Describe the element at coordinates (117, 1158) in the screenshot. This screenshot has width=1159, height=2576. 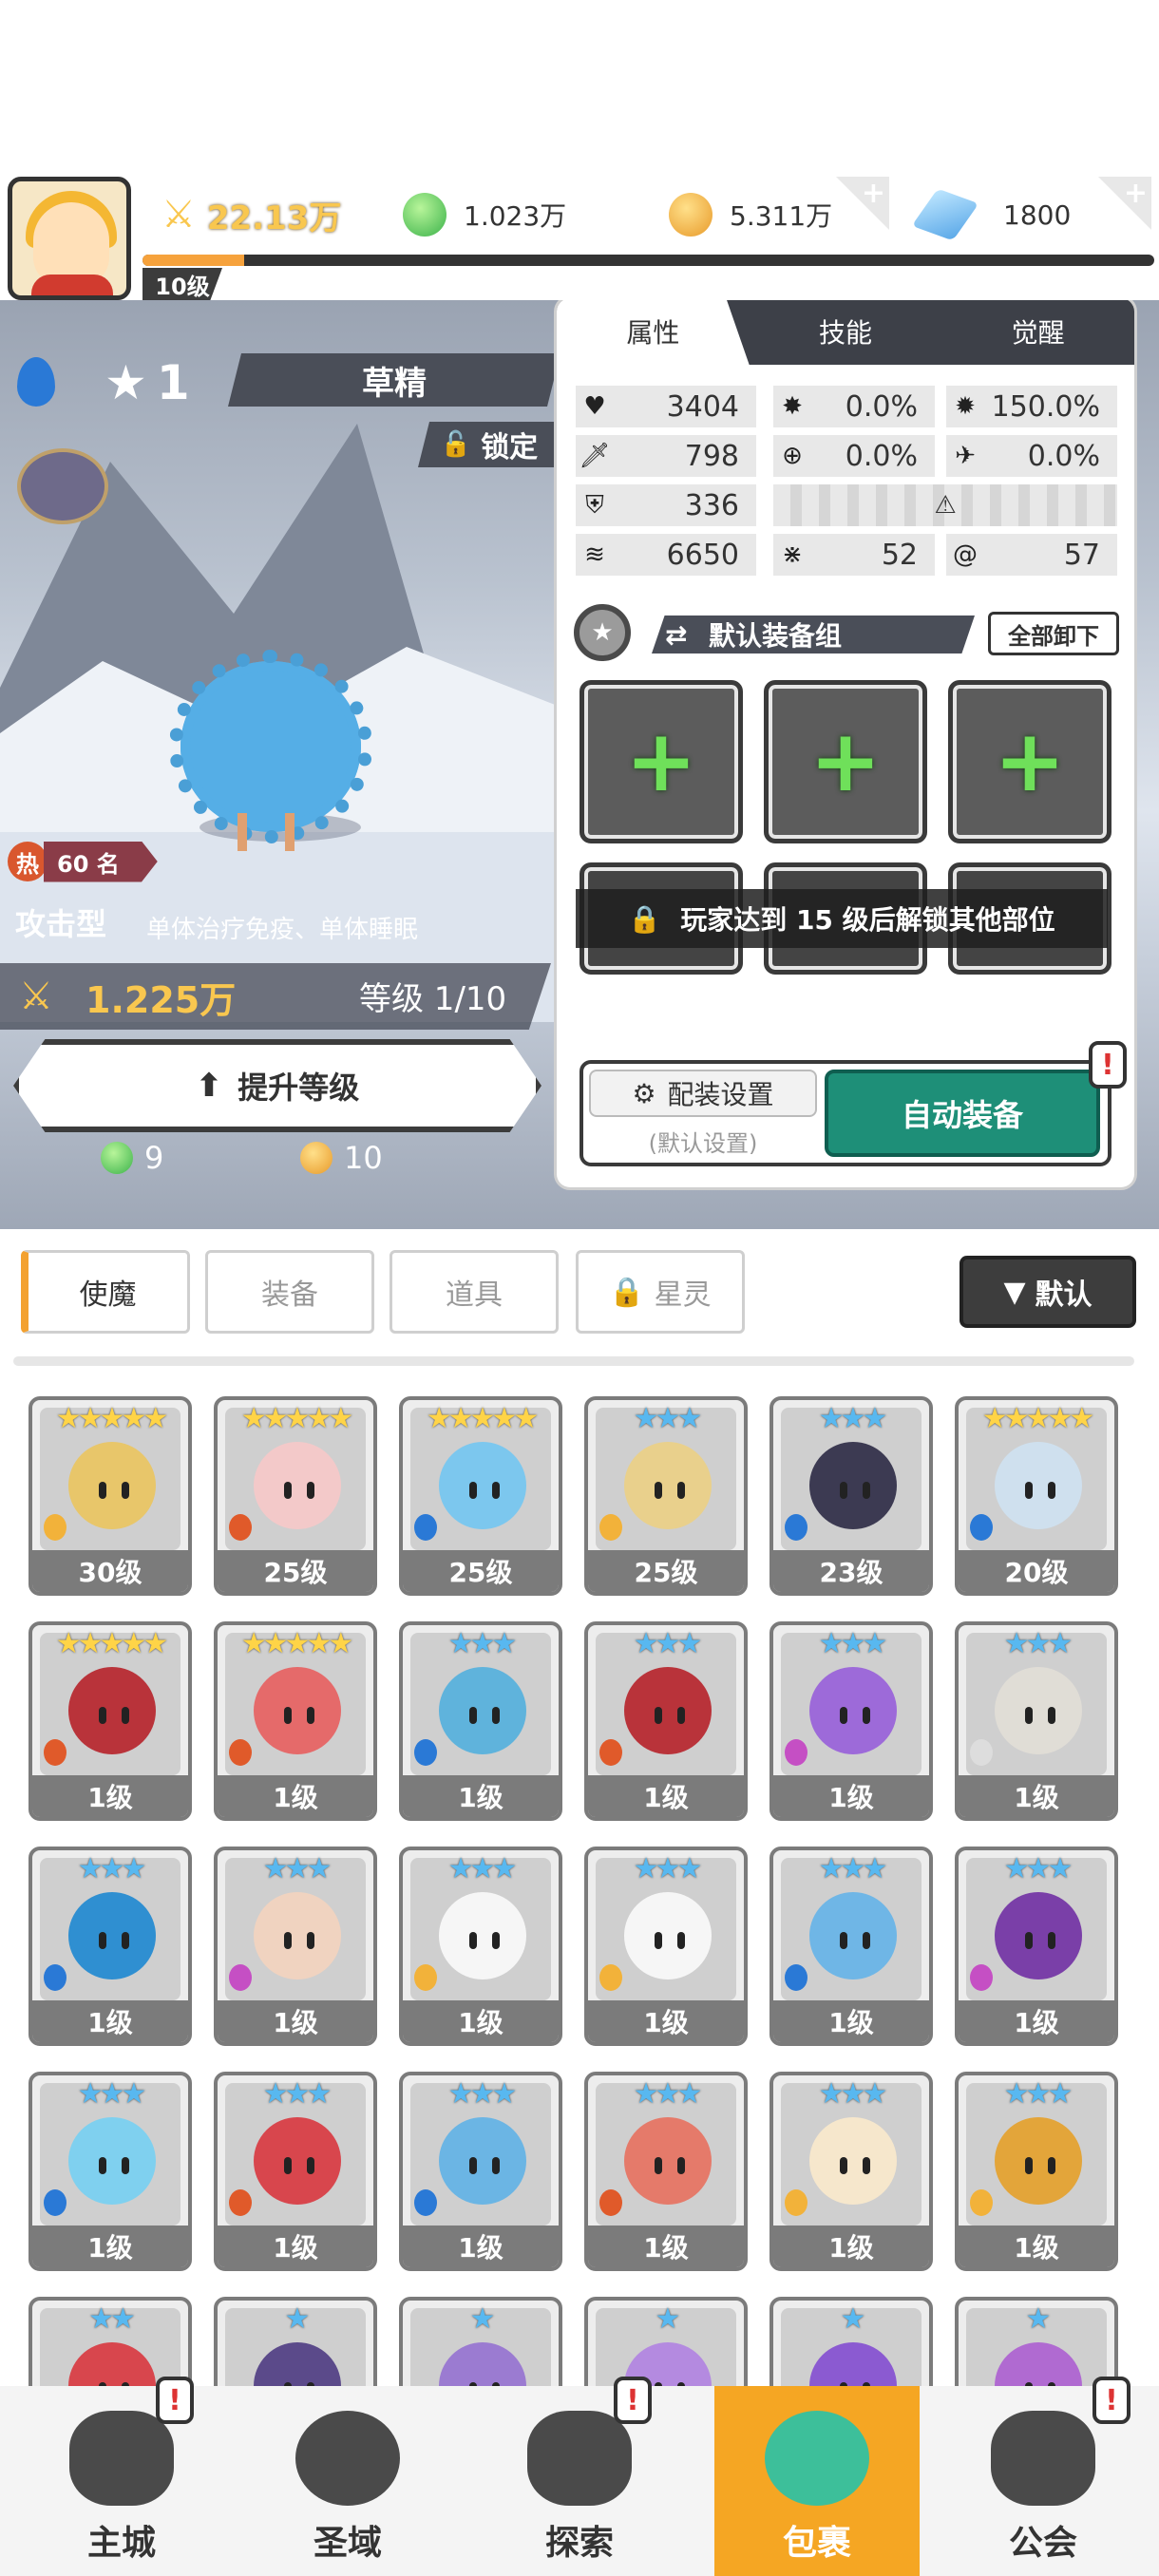
I see `green-gem-icon` at that location.